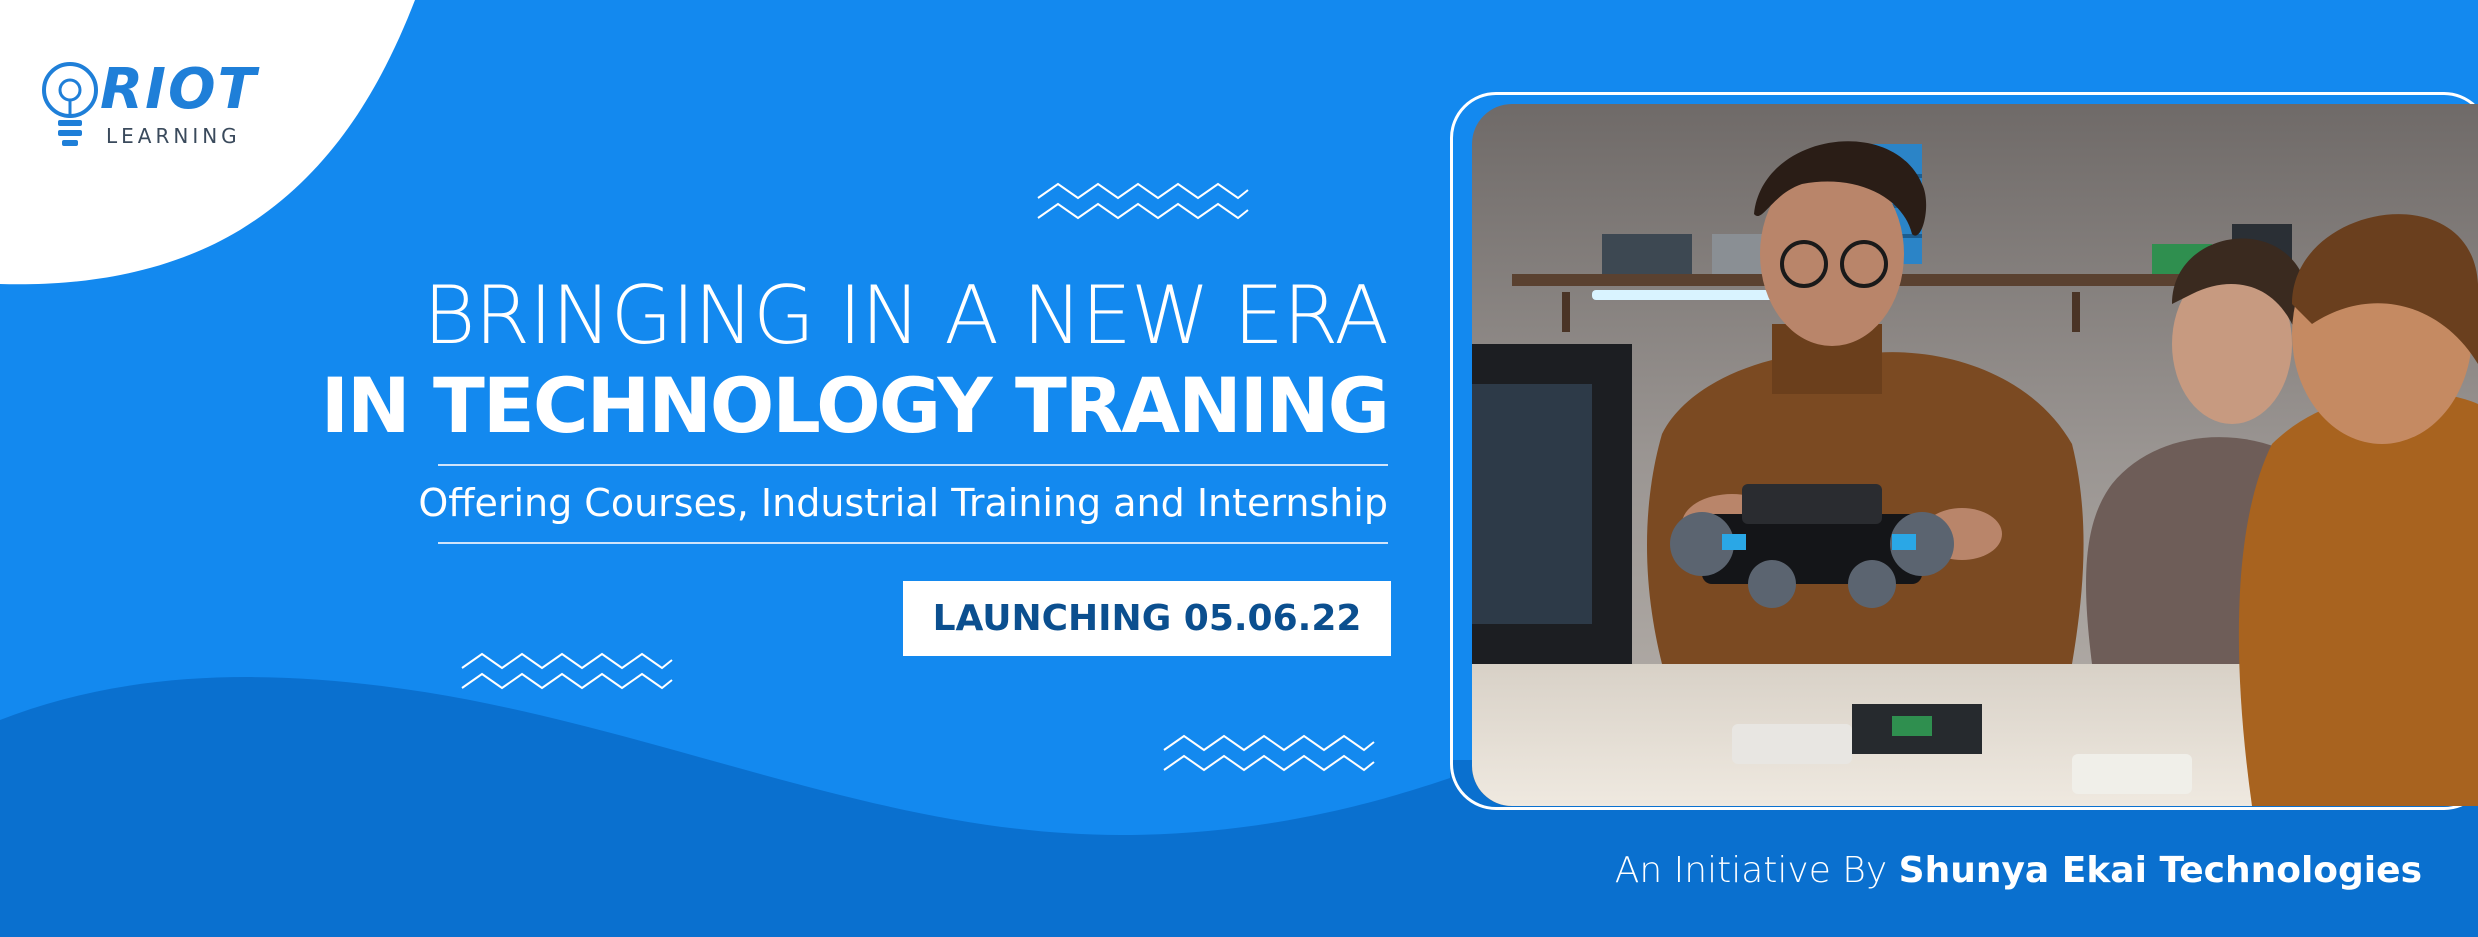 The height and width of the screenshot is (937, 2478). I want to click on footer-prefix: An Initiative By, so click(1751, 870).